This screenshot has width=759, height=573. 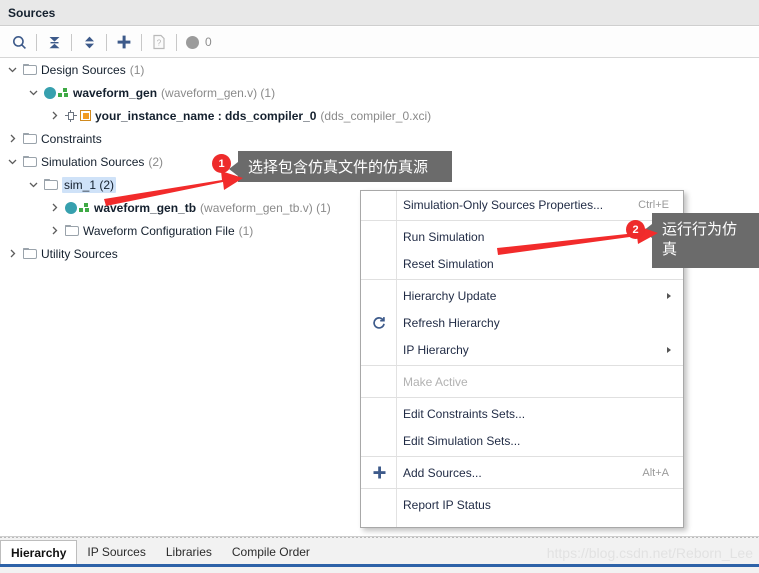 I want to click on menu-item-ip-hierarchy: IP Hierarchy, so click(x=522, y=349).